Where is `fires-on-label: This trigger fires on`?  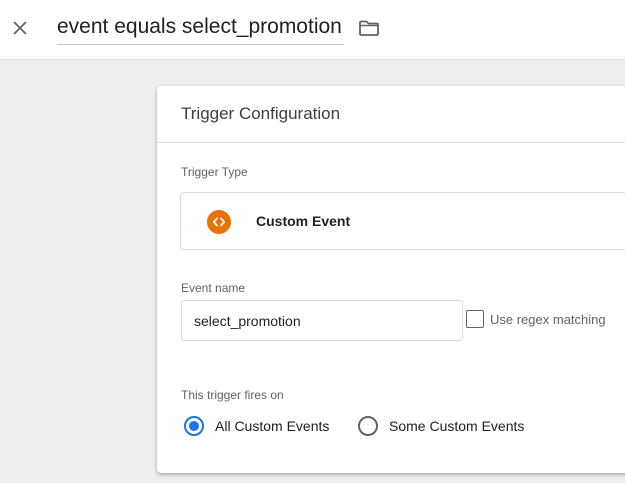
fires-on-label: This trigger fires on is located at coordinates (232, 395).